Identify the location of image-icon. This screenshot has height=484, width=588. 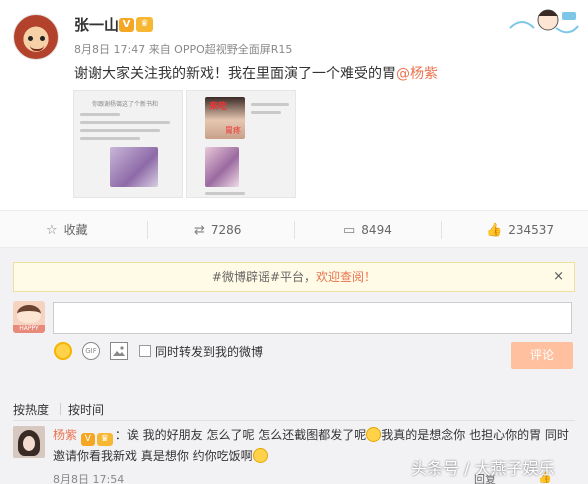
(119, 351).